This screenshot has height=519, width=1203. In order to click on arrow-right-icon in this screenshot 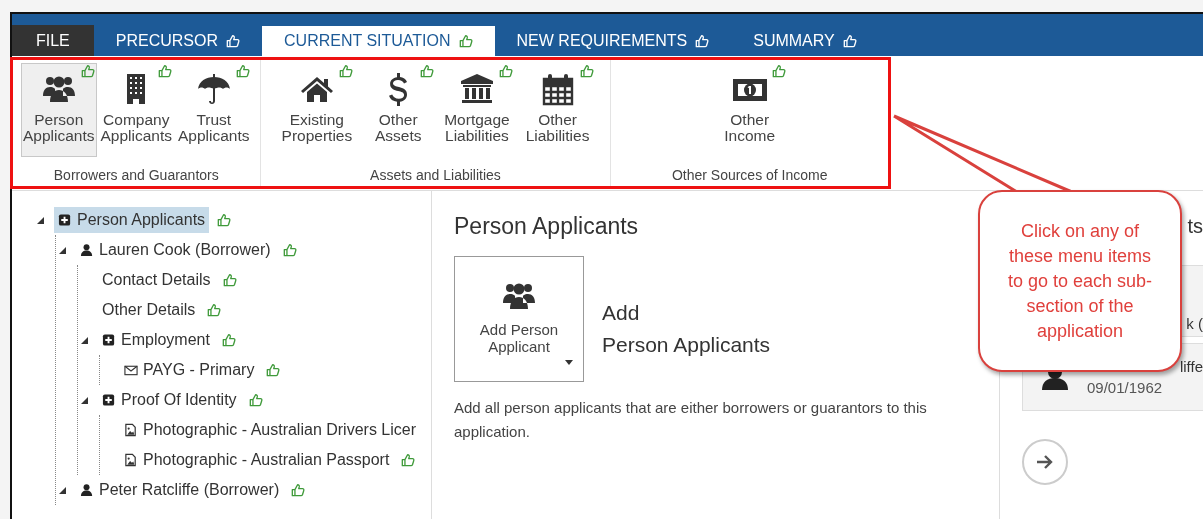, I will do `click(1045, 462)`.